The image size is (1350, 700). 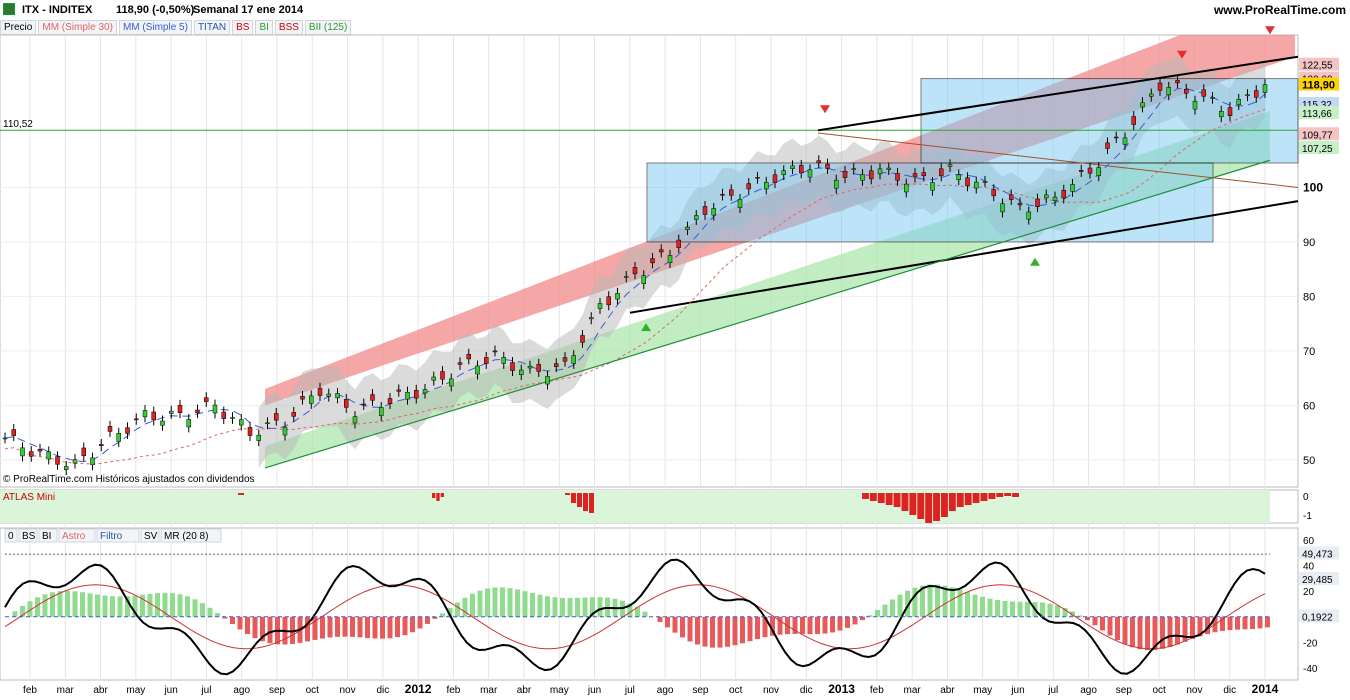 I want to click on sell-arrow-icon, so click(x=1270, y=30).